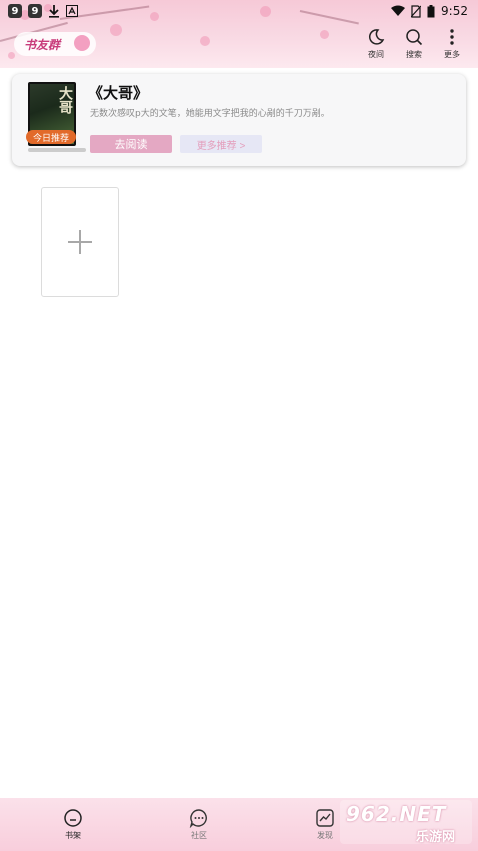  I want to click on nav-bookshelf-label: 书架, so click(73, 835).